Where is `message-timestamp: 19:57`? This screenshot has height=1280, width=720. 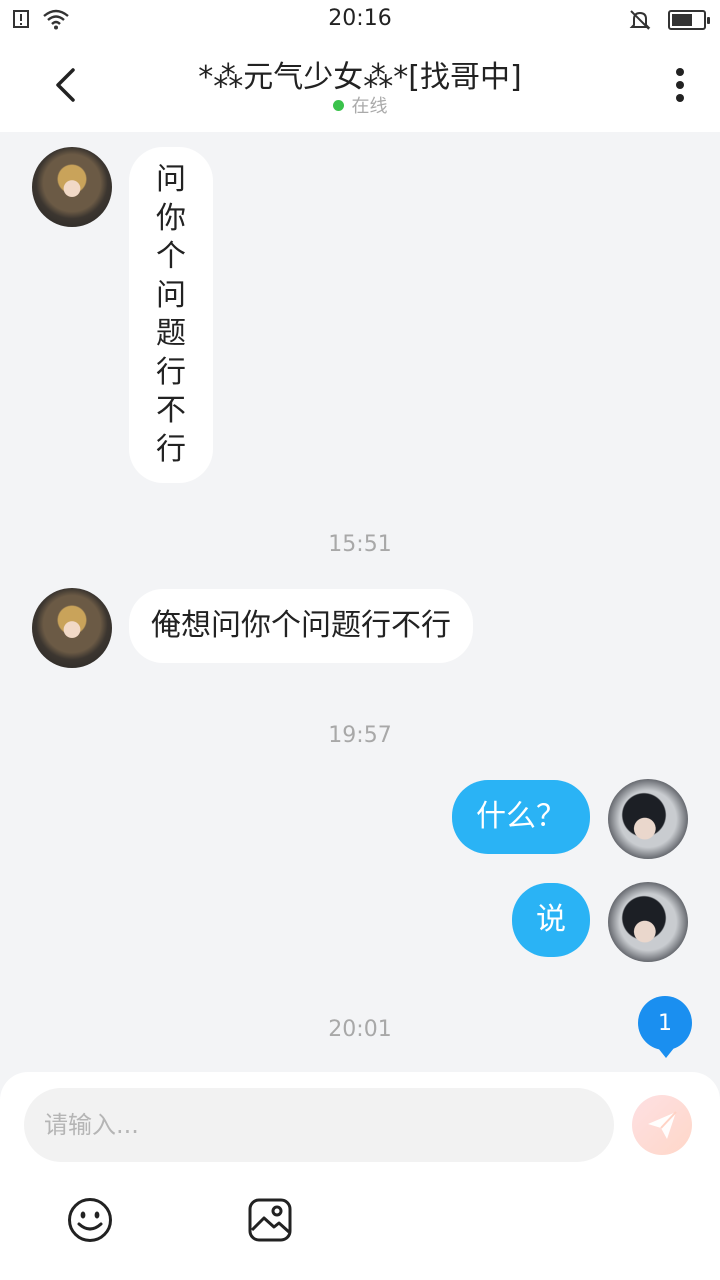 message-timestamp: 19:57 is located at coordinates (360, 735).